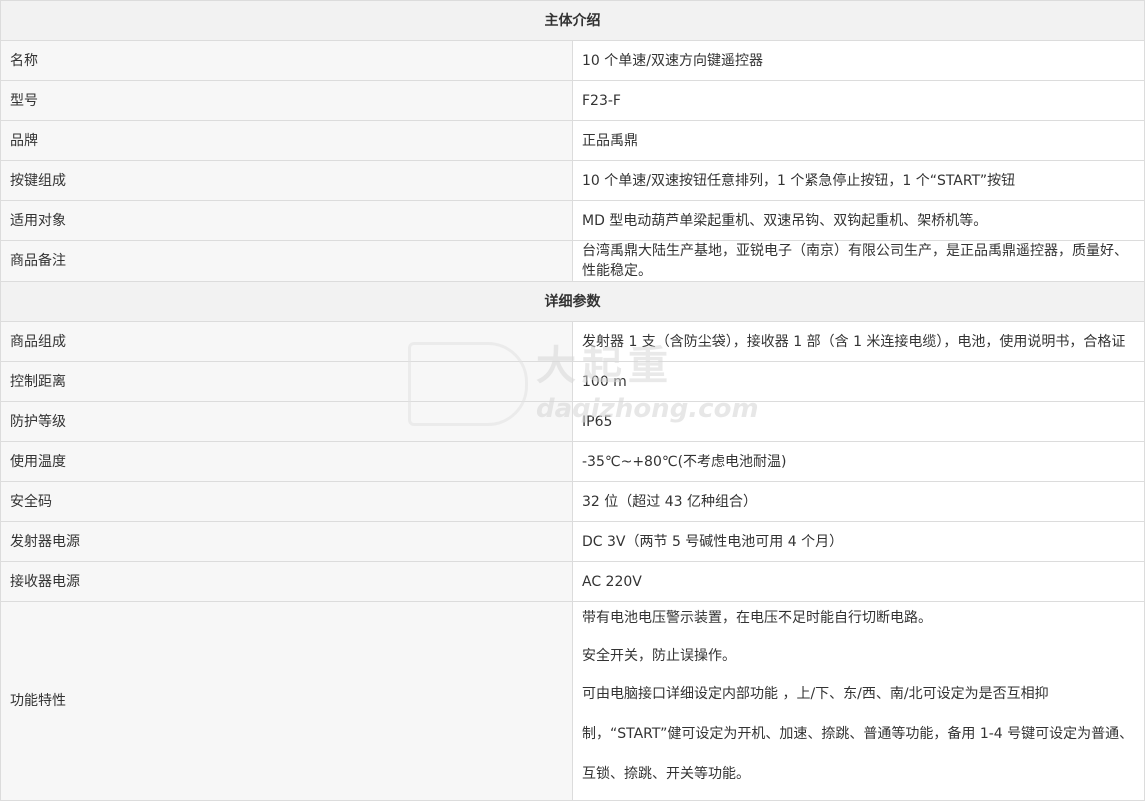 The width and height of the screenshot is (1145, 801). I want to click on table-row: 适用对象 MD 型电动葫芦单梁起重机、双速吊钩、双钩起重机、架桥机等。, so click(572, 220).